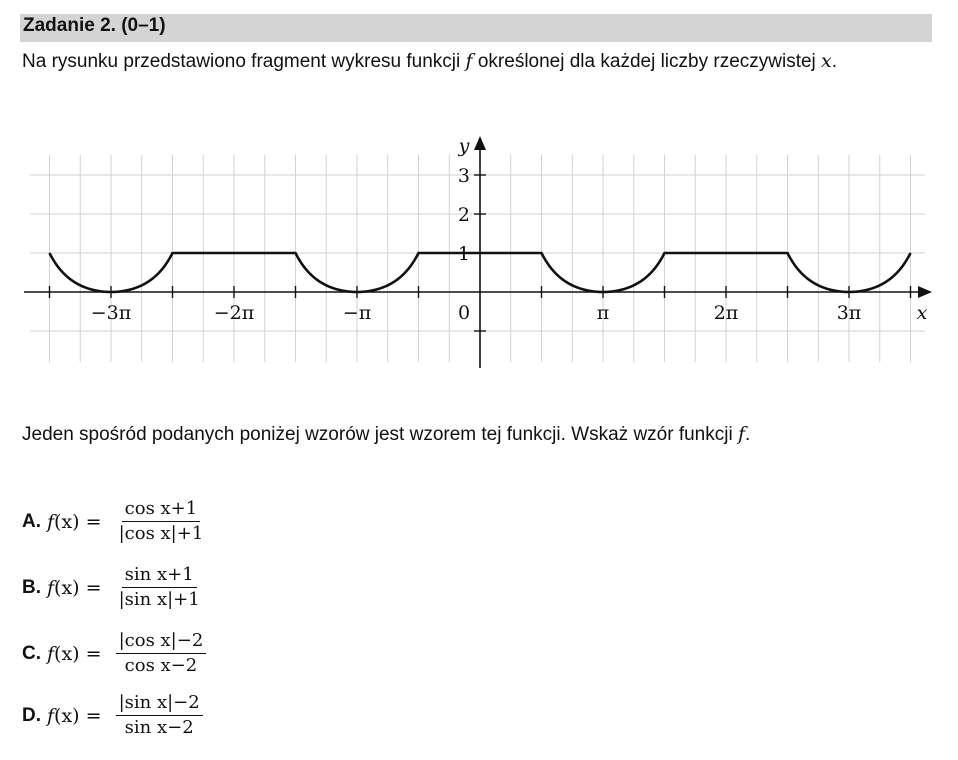 Image resolution: width=958 pixels, height=760 pixels. Describe the element at coordinates (234, 313) in the screenshot. I see `x-tick-label: −2π` at that location.